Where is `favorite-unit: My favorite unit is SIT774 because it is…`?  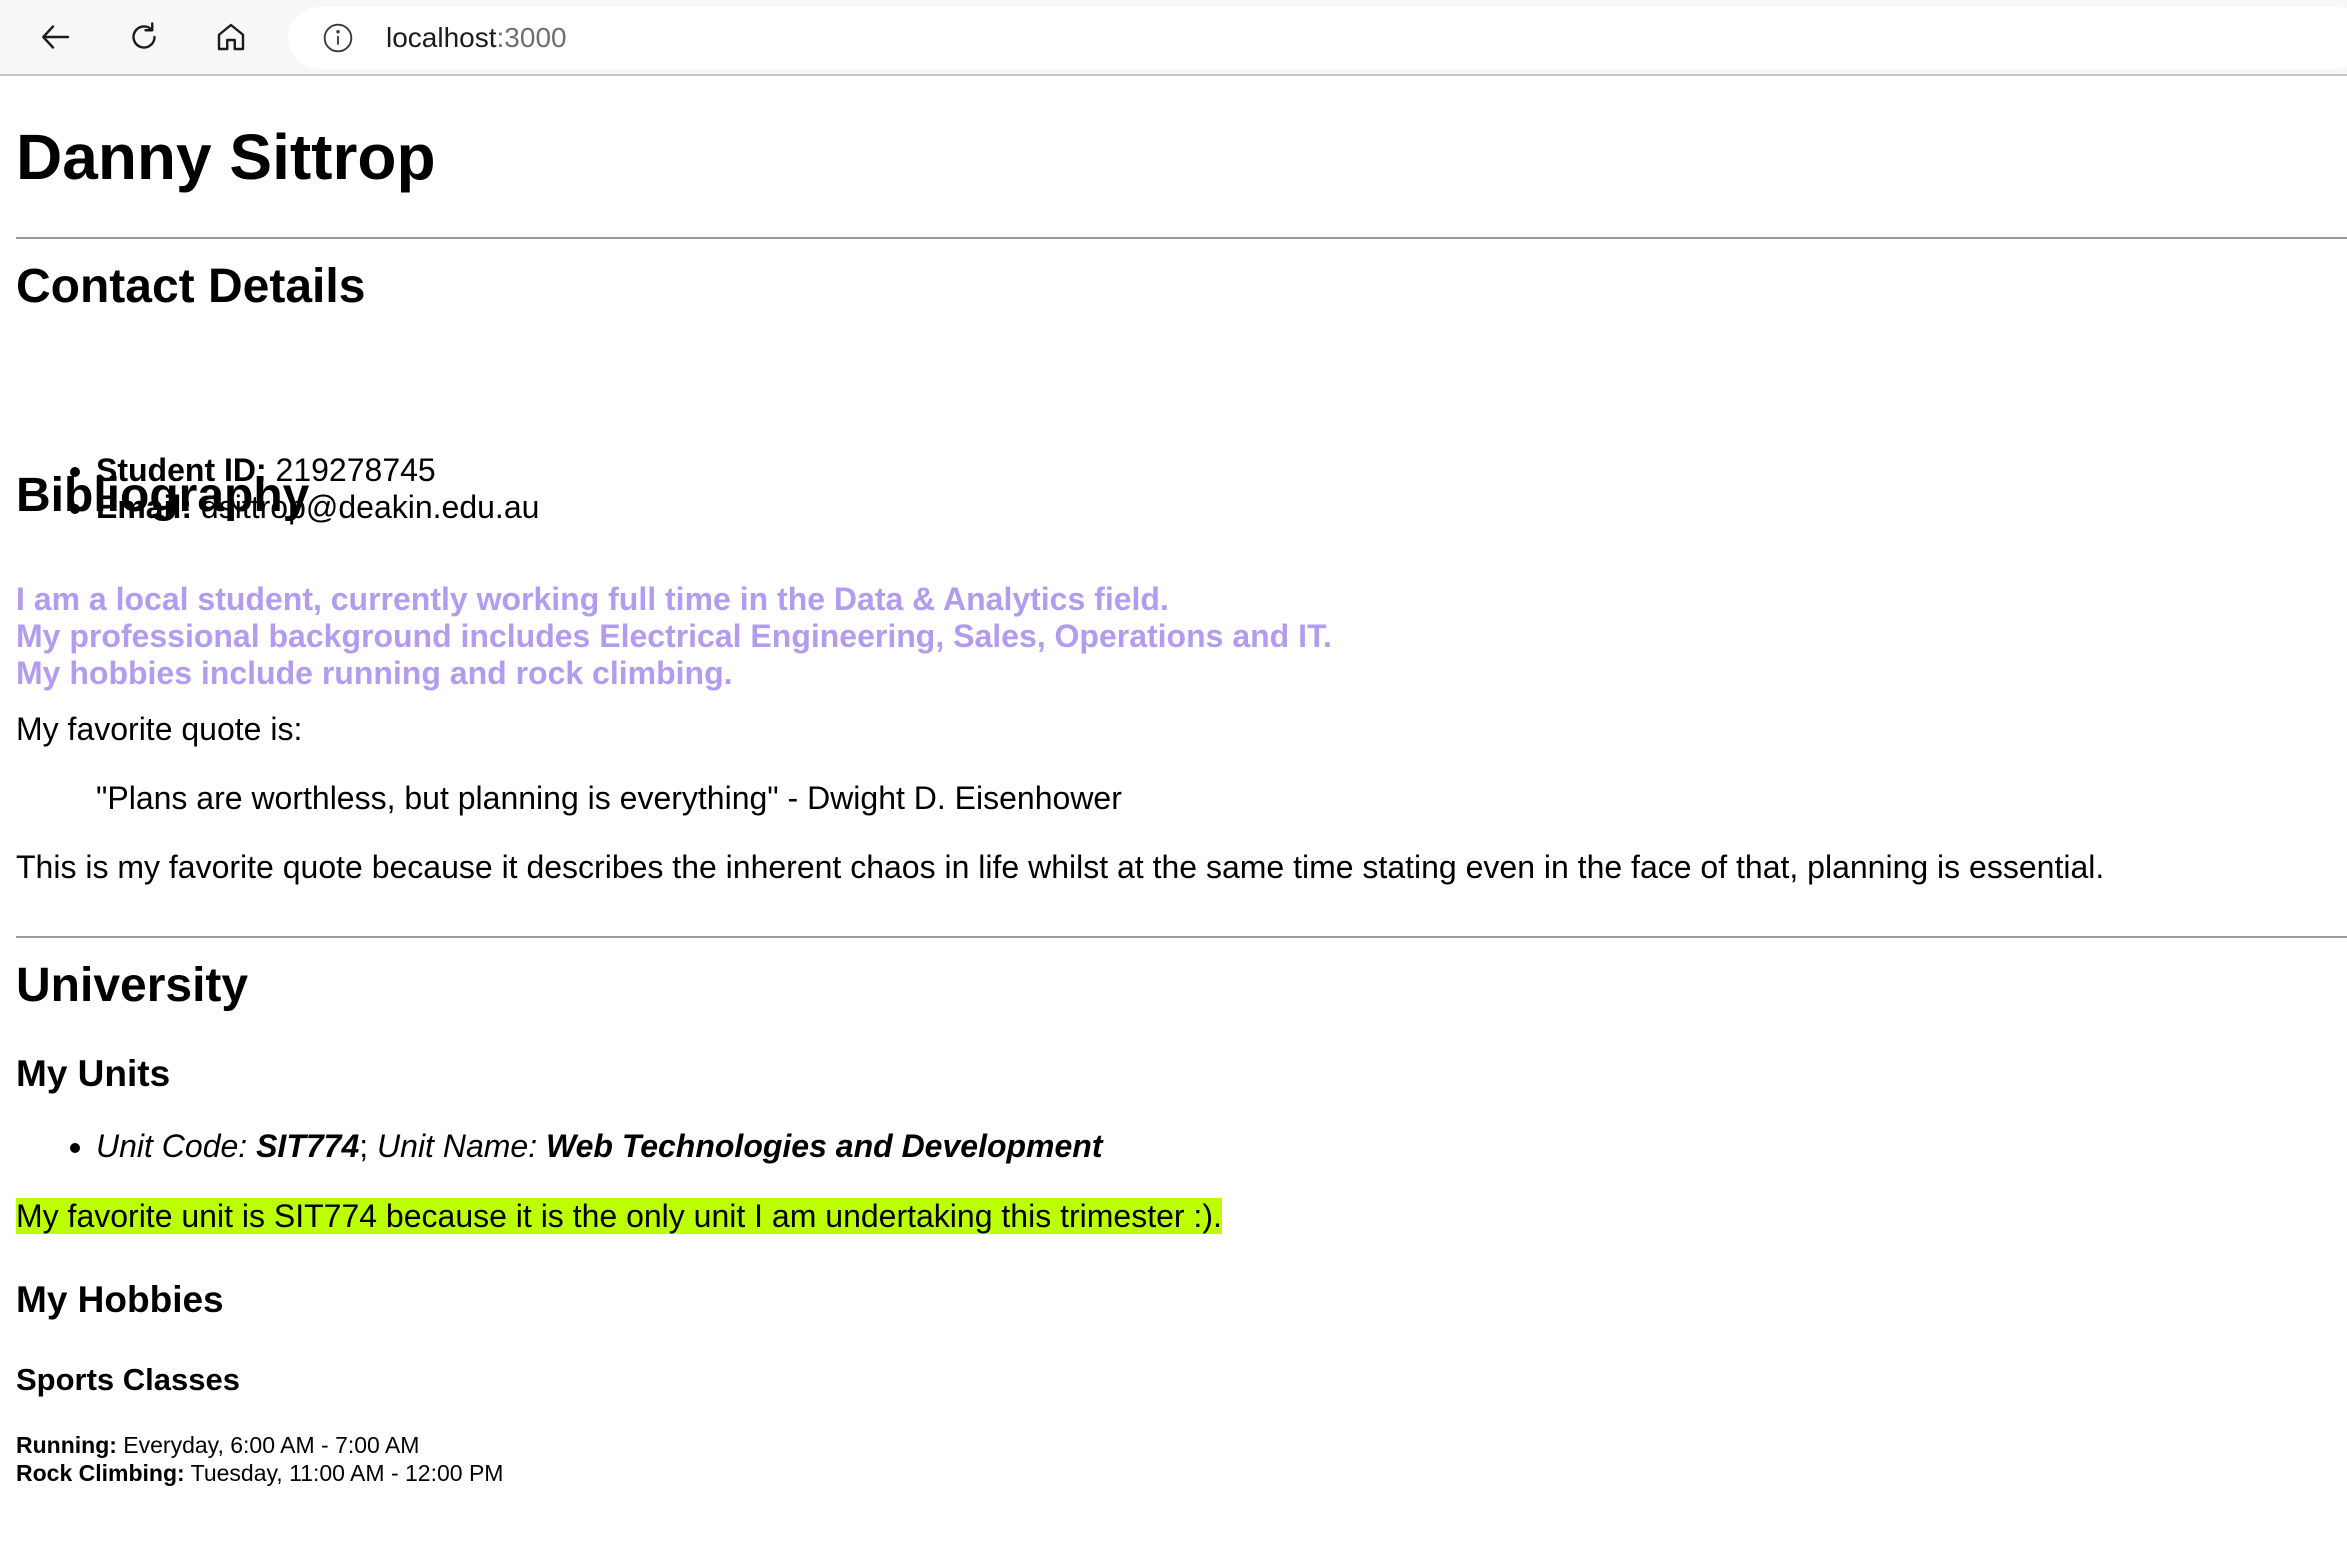 favorite-unit: My favorite unit is SIT774 because it is… is located at coordinates (619, 1216).